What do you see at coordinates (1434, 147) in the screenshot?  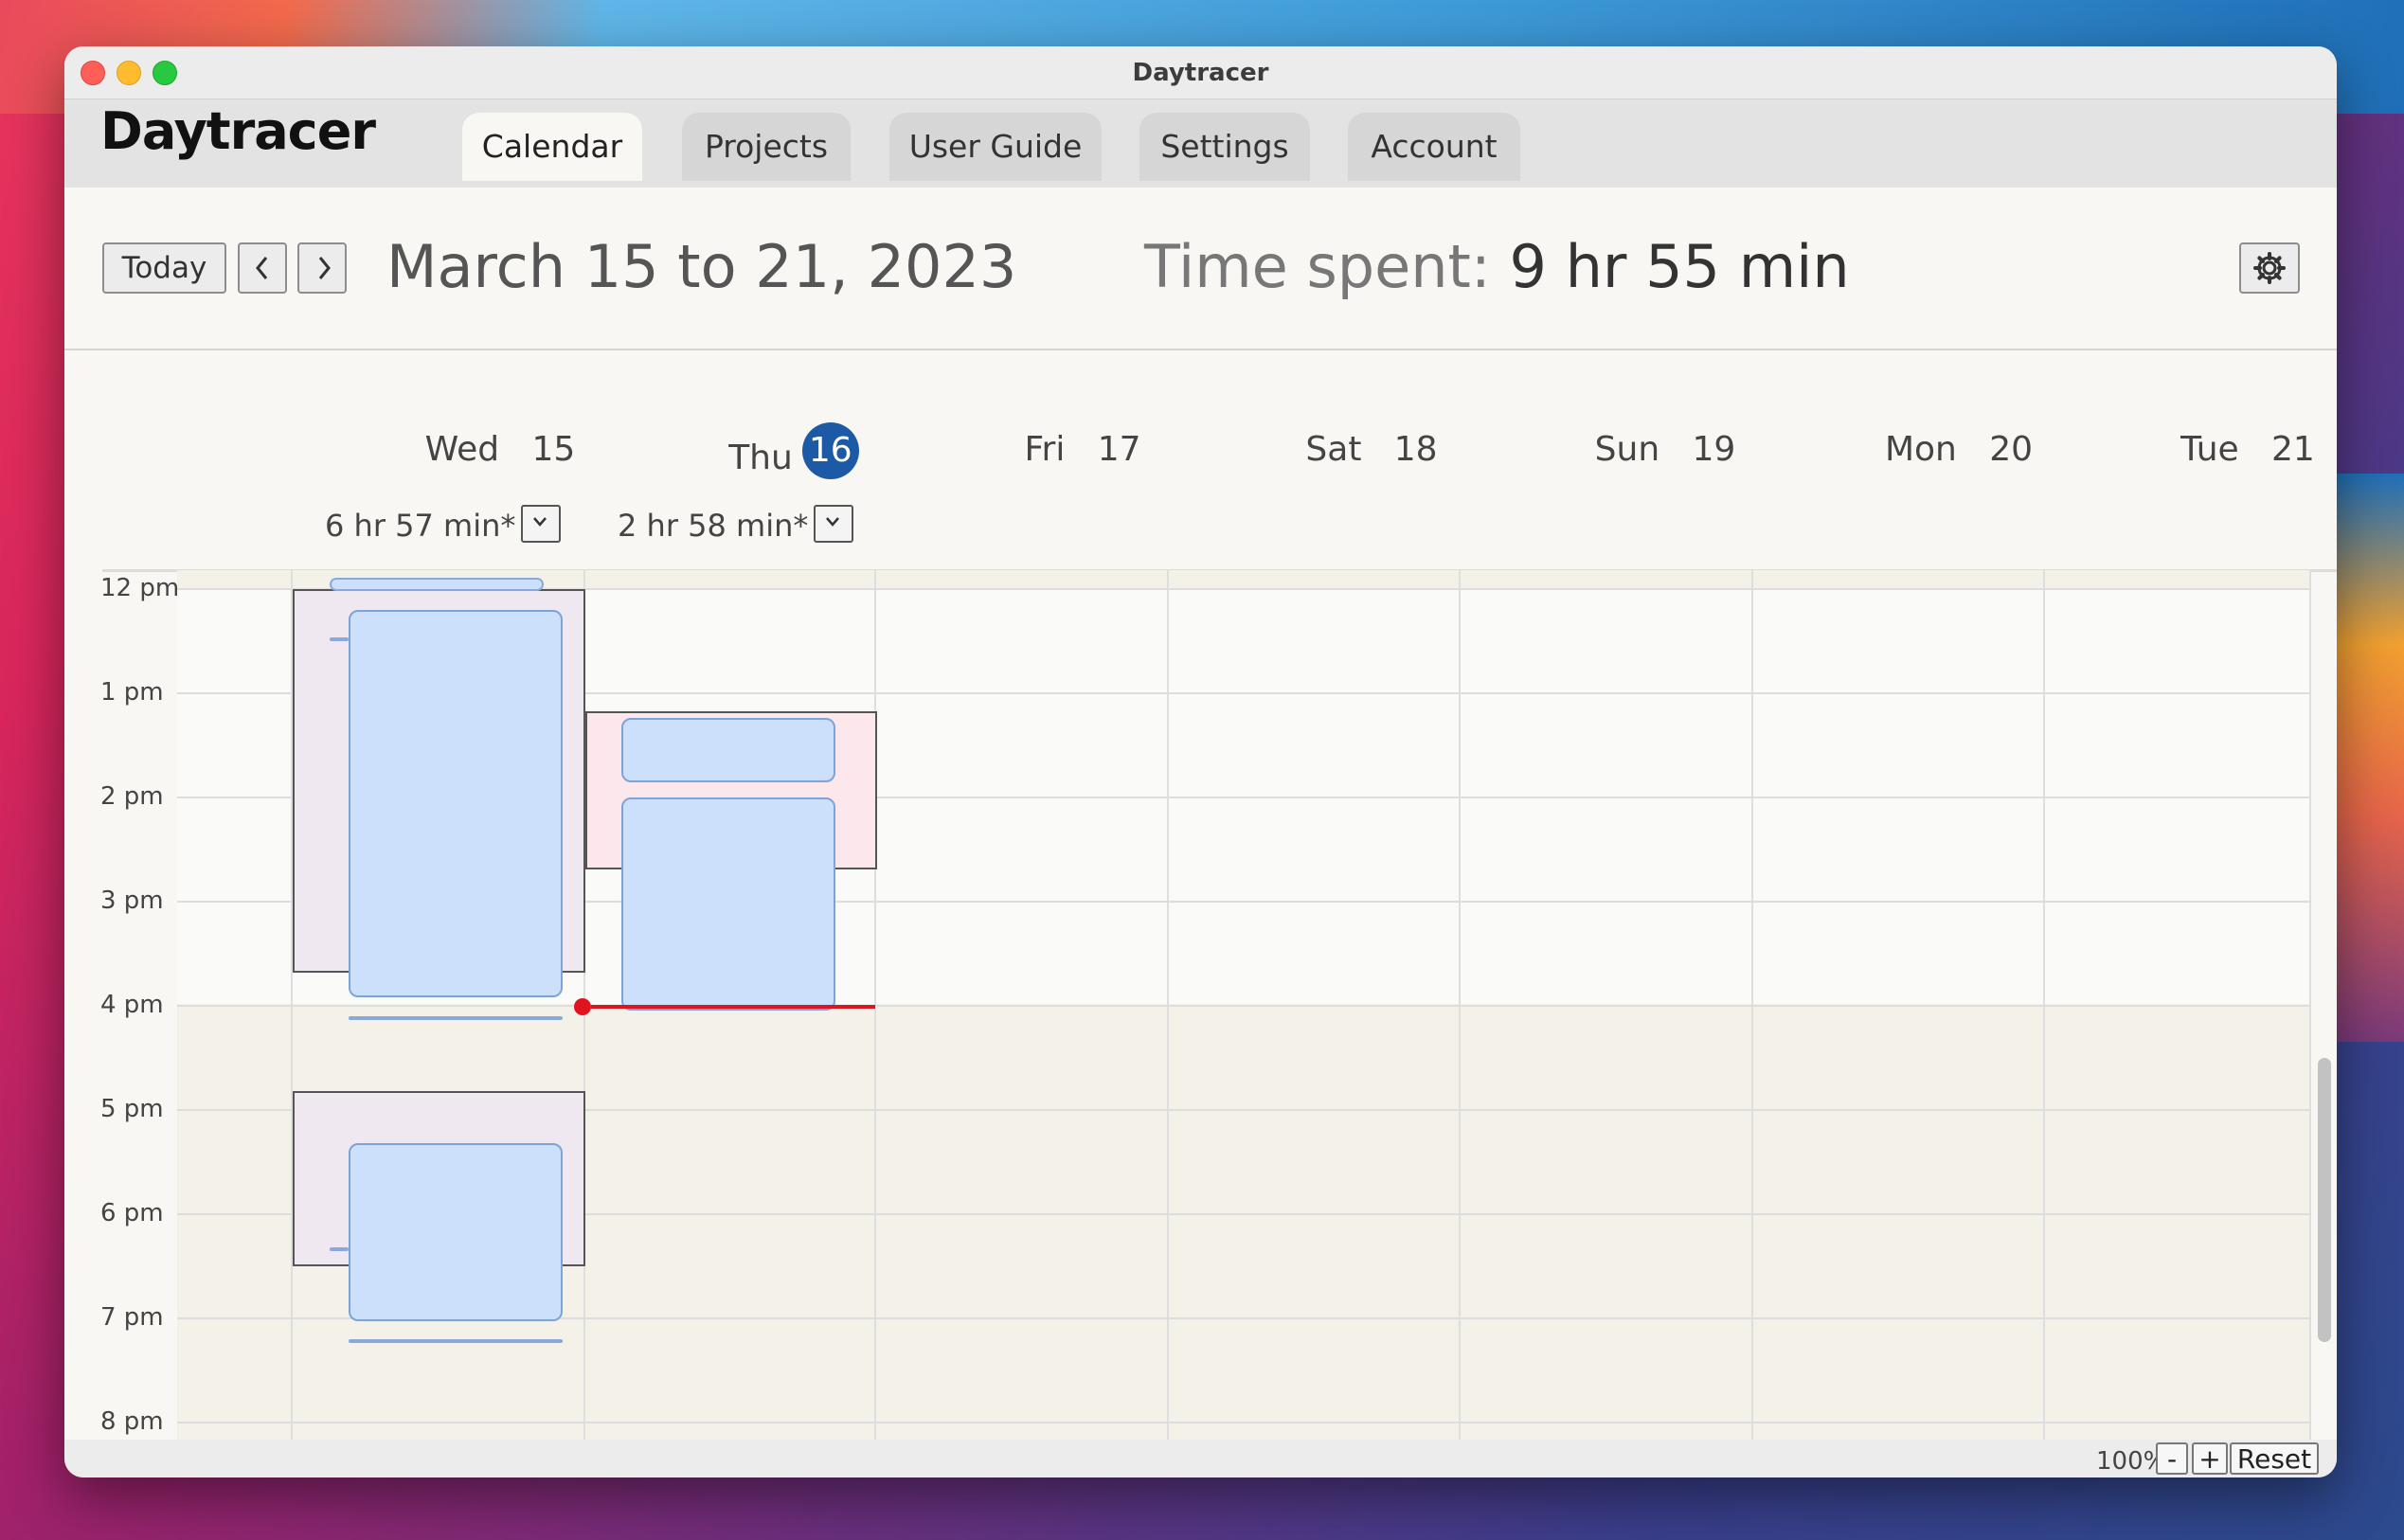 I see `tab-account: Account` at bounding box center [1434, 147].